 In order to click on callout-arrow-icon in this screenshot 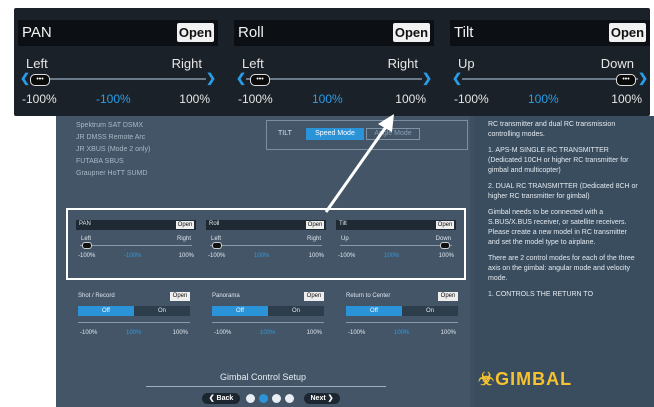, I will do `click(359, 163)`.